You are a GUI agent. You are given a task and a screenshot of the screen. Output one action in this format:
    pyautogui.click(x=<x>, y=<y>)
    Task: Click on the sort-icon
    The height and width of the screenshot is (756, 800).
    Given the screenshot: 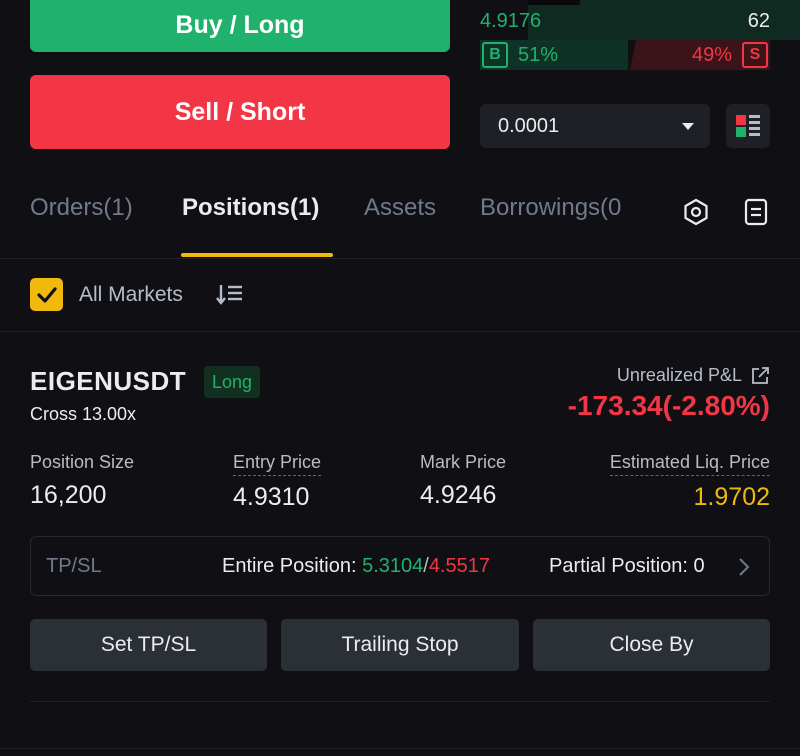 What is the action you would take?
    pyautogui.click(x=229, y=295)
    